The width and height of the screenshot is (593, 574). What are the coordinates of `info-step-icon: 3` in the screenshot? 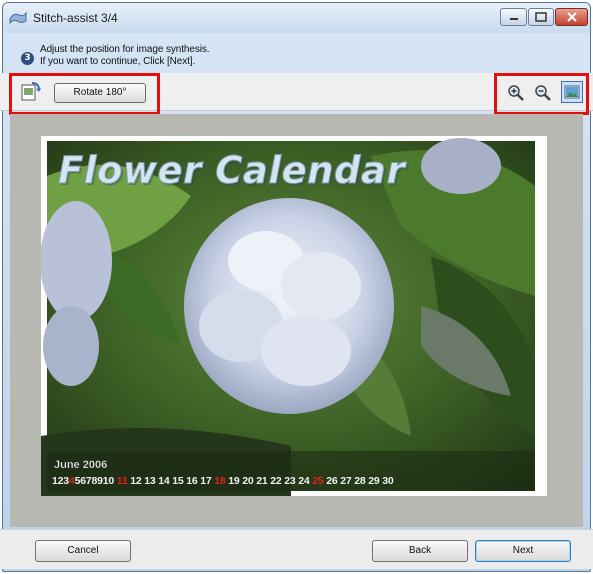 It's located at (27, 58).